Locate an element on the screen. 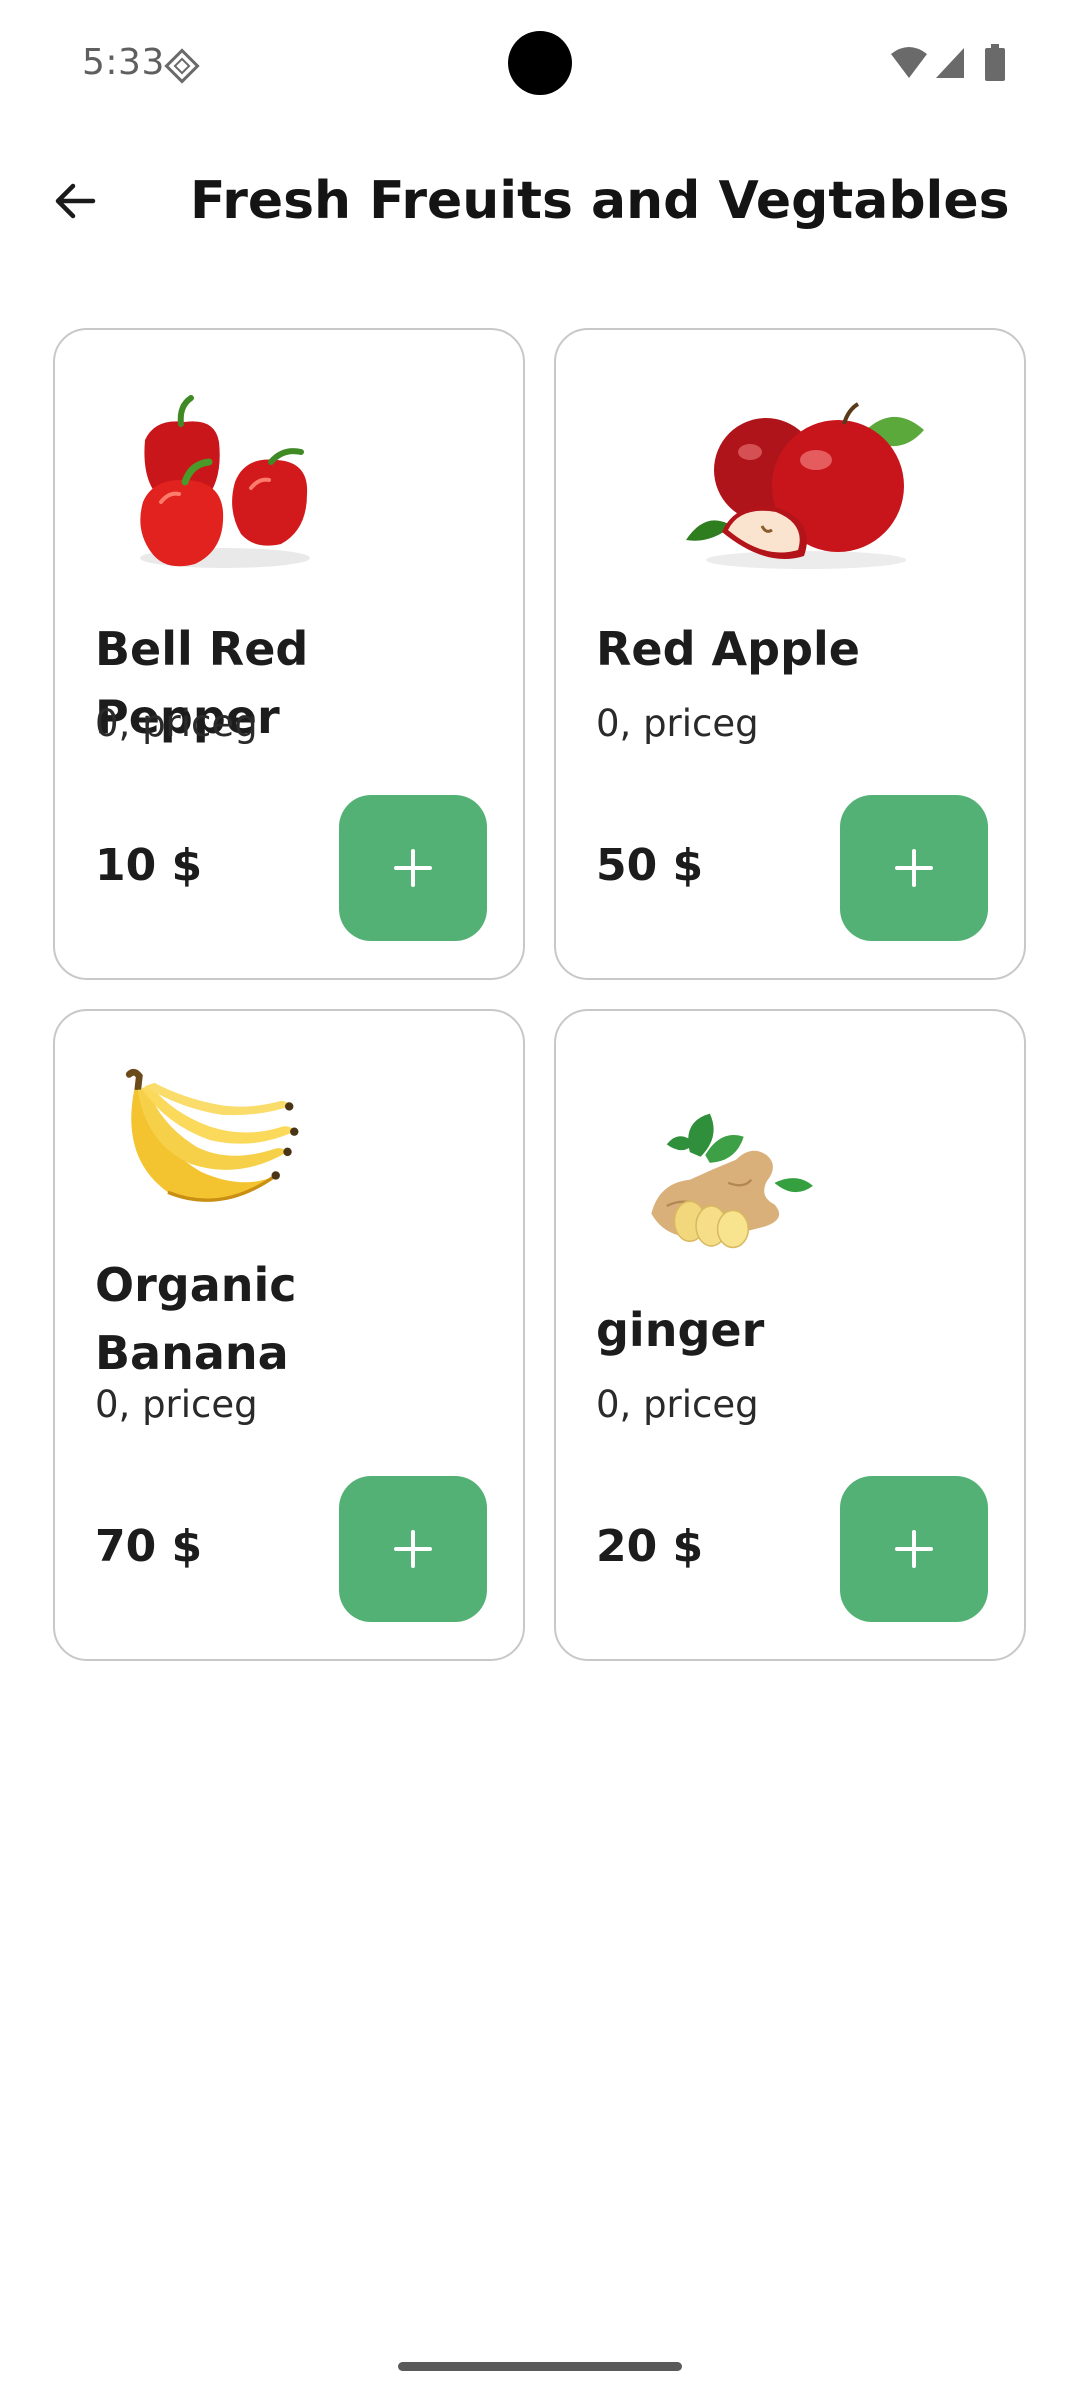 The height and width of the screenshot is (2400, 1080). red-pepper-image is located at coordinates (225, 481).